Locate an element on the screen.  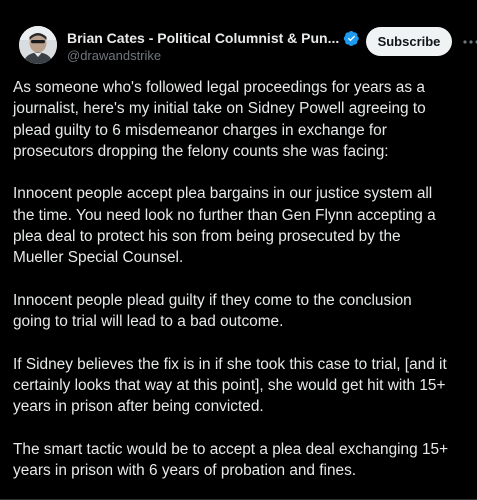
verified-badge-icon is located at coordinates (351, 38).